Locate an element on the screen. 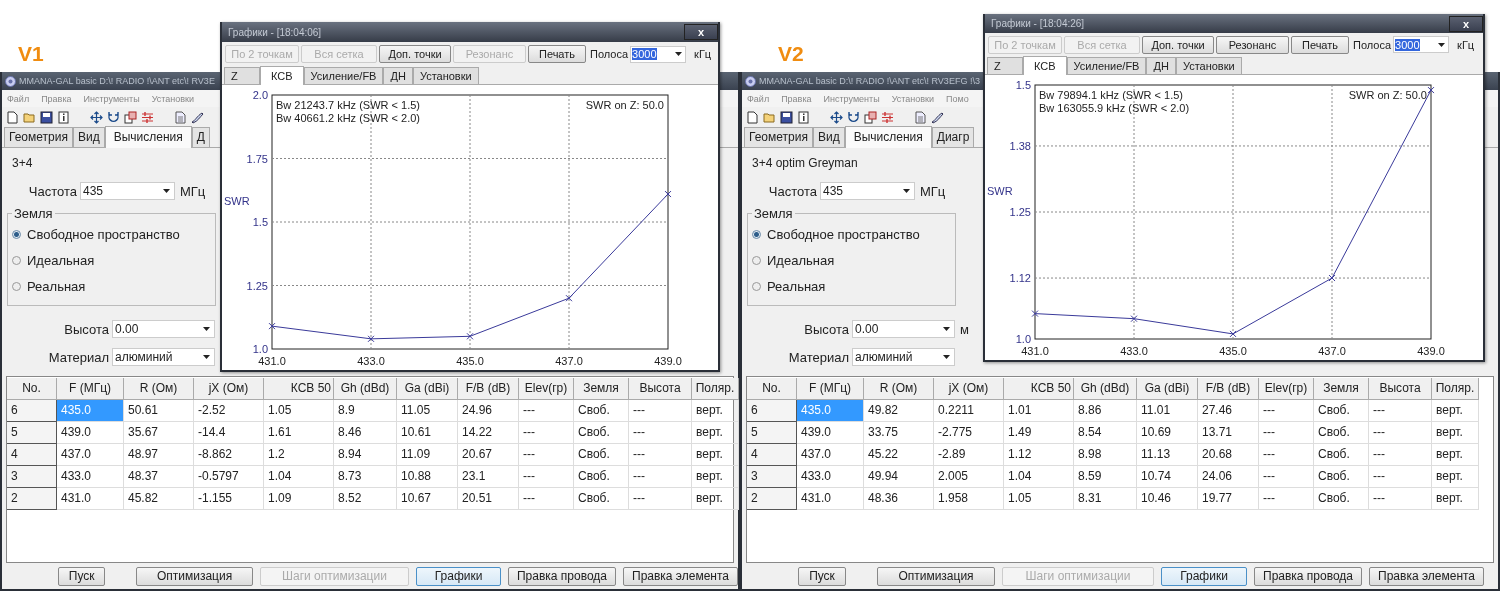  pen-icon is located at coordinates (197, 117).